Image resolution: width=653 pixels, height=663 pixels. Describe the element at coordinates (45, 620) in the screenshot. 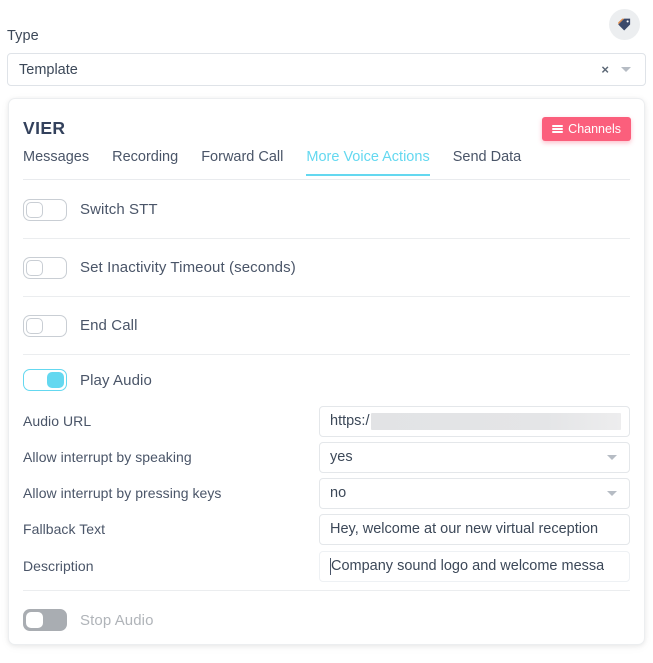

I see `toggle-stop-audio` at that location.